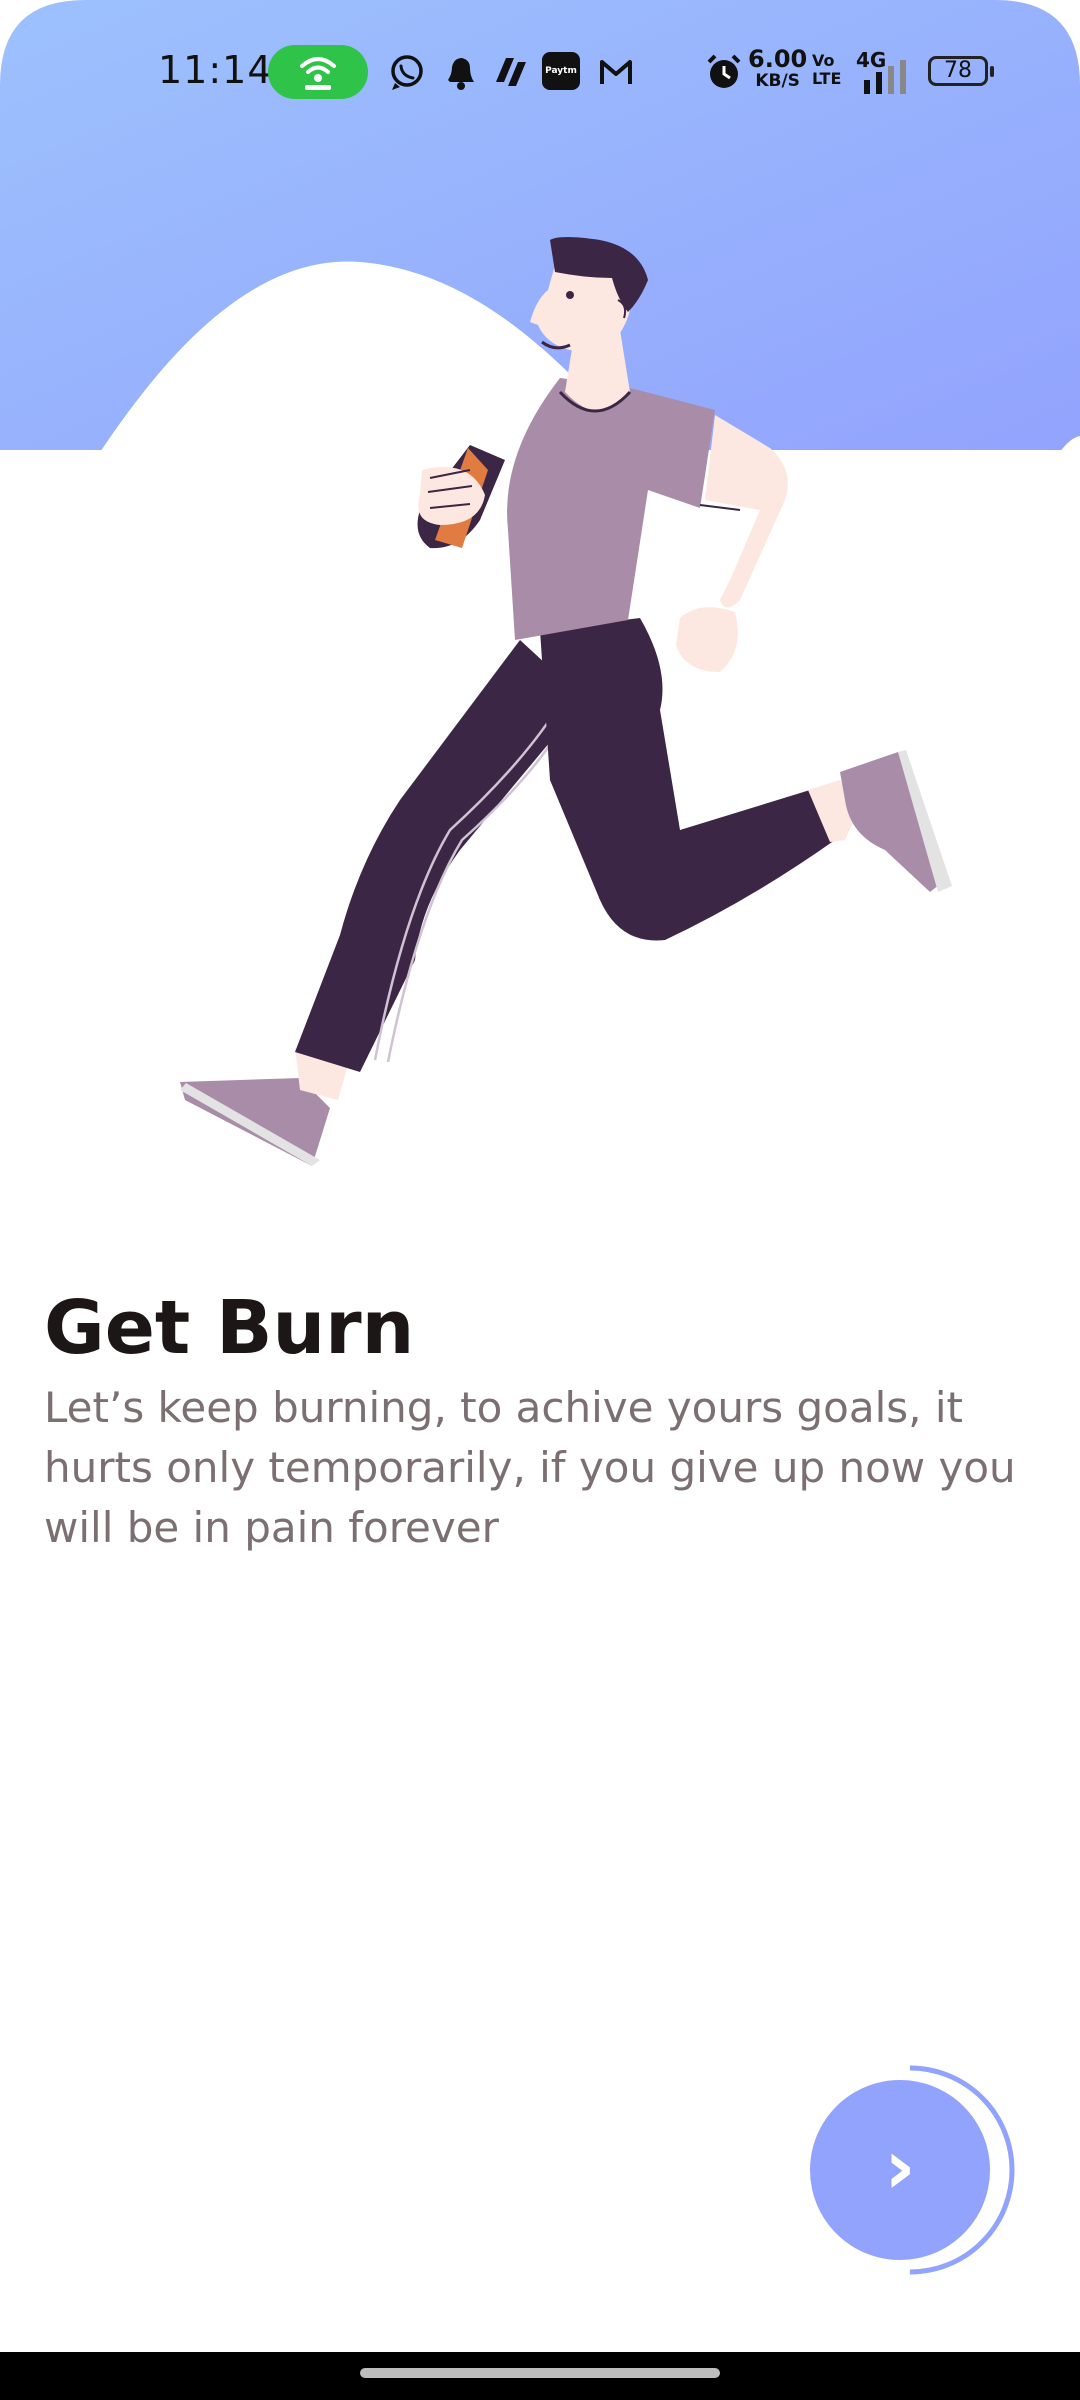 Image resolution: width=1080 pixels, height=2400 pixels. Describe the element at coordinates (823, 60) in the screenshot. I see `volte-top: Vo` at that location.